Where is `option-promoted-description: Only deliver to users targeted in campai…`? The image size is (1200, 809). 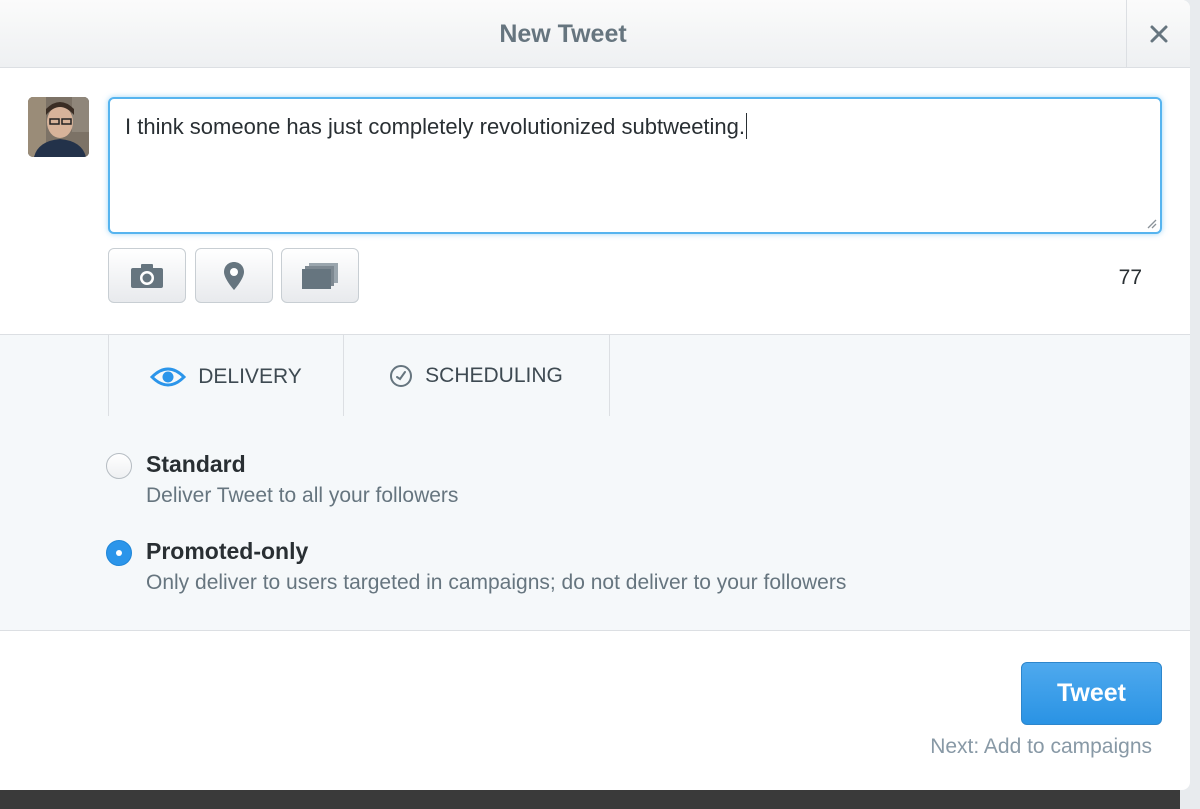
option-promoted-description: Only deliver to users targeted in campai… is located at coordinates (496, 582).